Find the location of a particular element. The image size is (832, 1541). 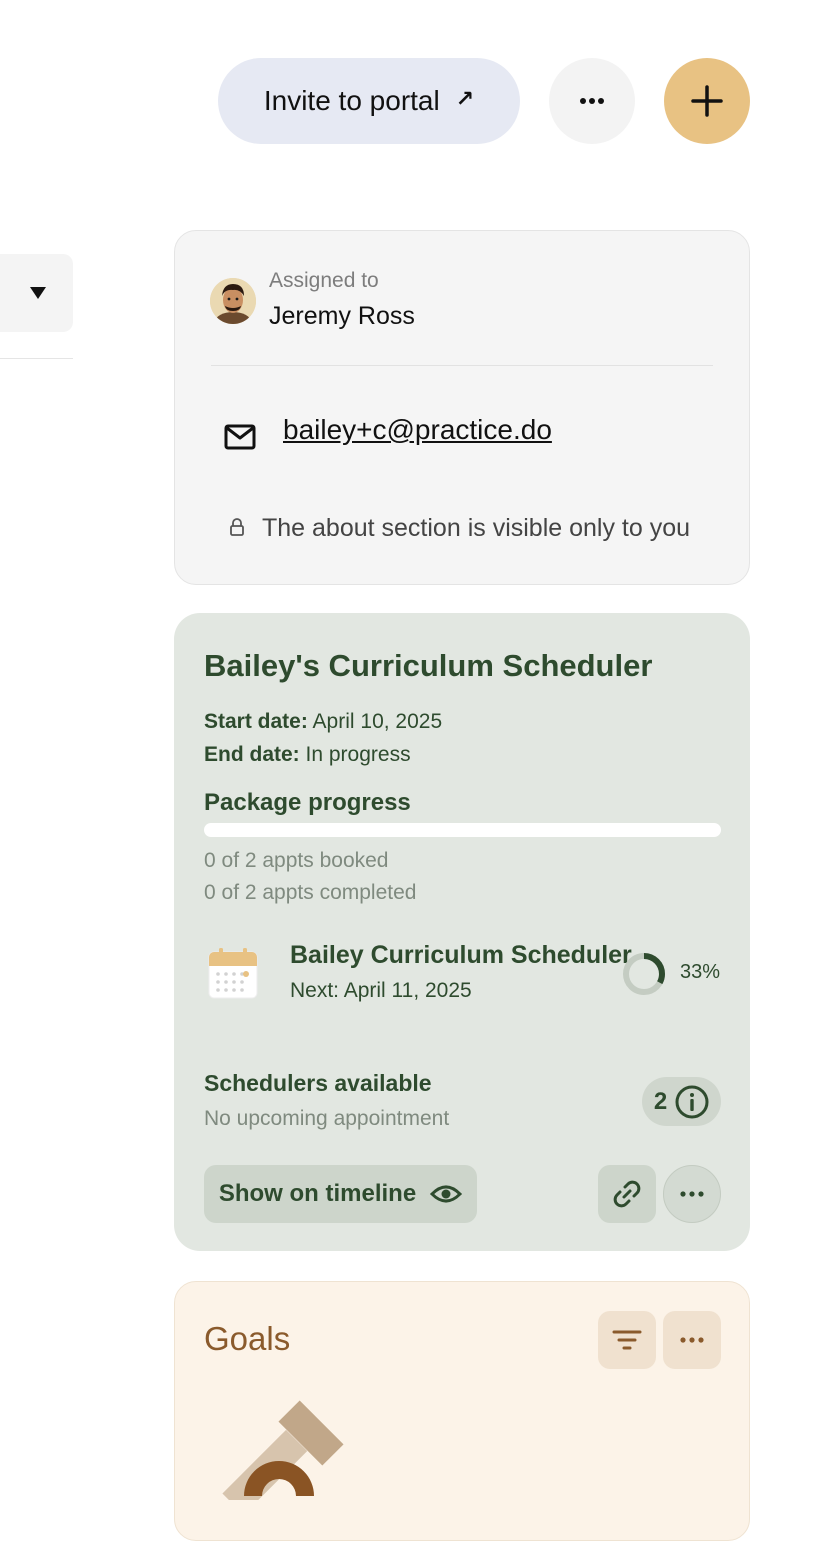

triangle-down-icon is located at coordinates (38, 293).